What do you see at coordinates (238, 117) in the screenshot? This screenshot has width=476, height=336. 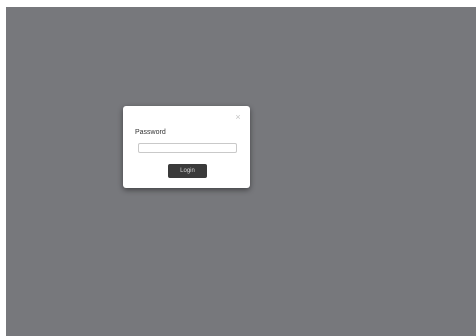 I see `close-icon: ×` at bounding box center [238, 117].